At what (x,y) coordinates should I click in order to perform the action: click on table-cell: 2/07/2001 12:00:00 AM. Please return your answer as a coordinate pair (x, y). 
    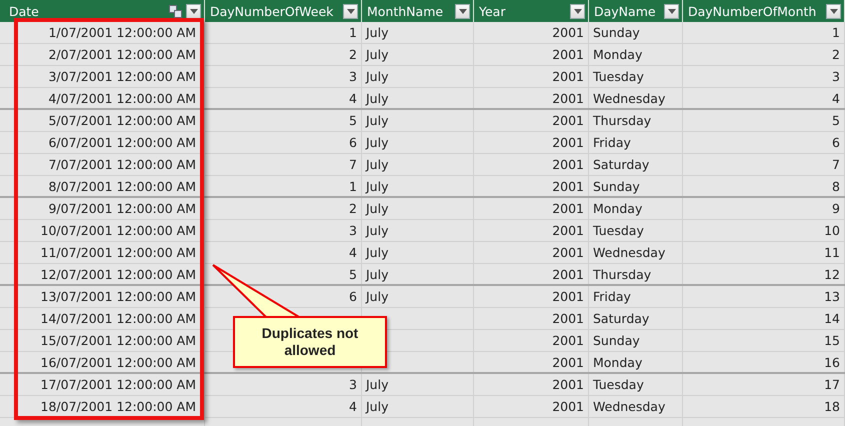
    Looking at the image, I should click on (122, 54).